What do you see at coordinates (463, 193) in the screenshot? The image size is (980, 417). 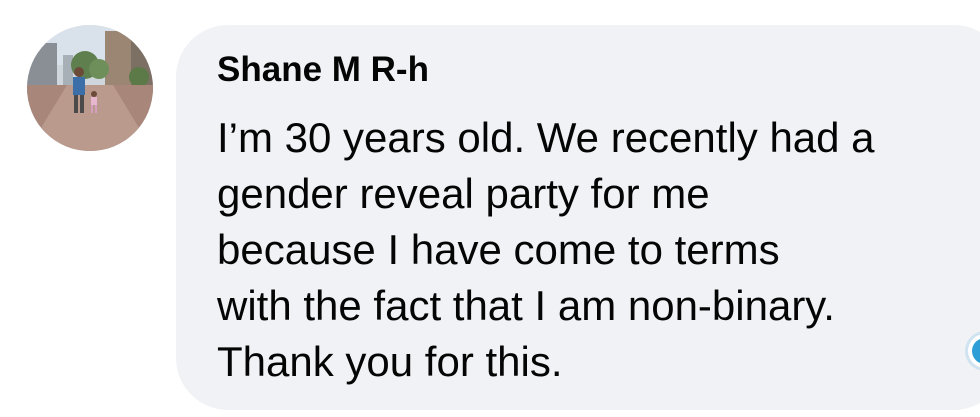 I see `comment-text-line: gender reveal party for me` at bounding box center [463, 193].